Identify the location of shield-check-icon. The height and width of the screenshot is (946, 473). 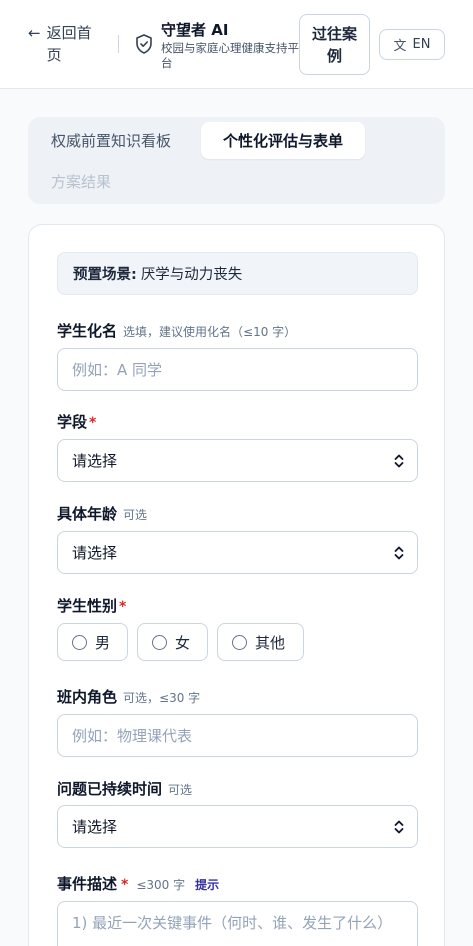
(144, 44).